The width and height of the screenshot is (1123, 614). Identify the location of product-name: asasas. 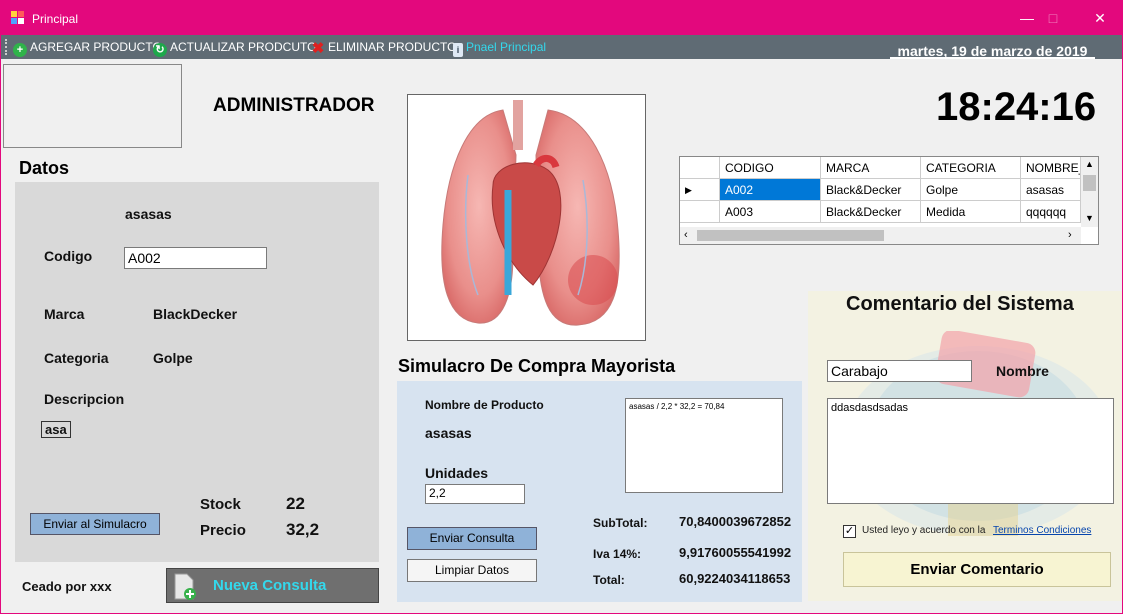
(148, 214).